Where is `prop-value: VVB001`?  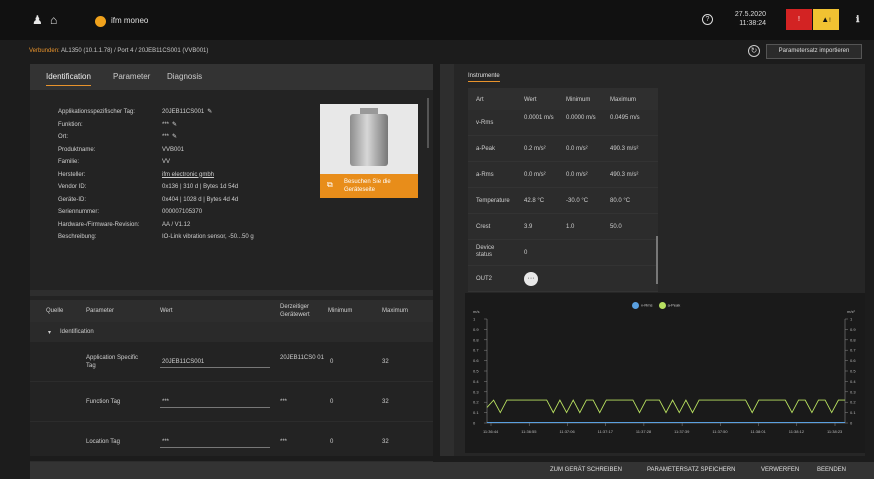
prop-value: VVB001 is located at coordinates (173, 149).